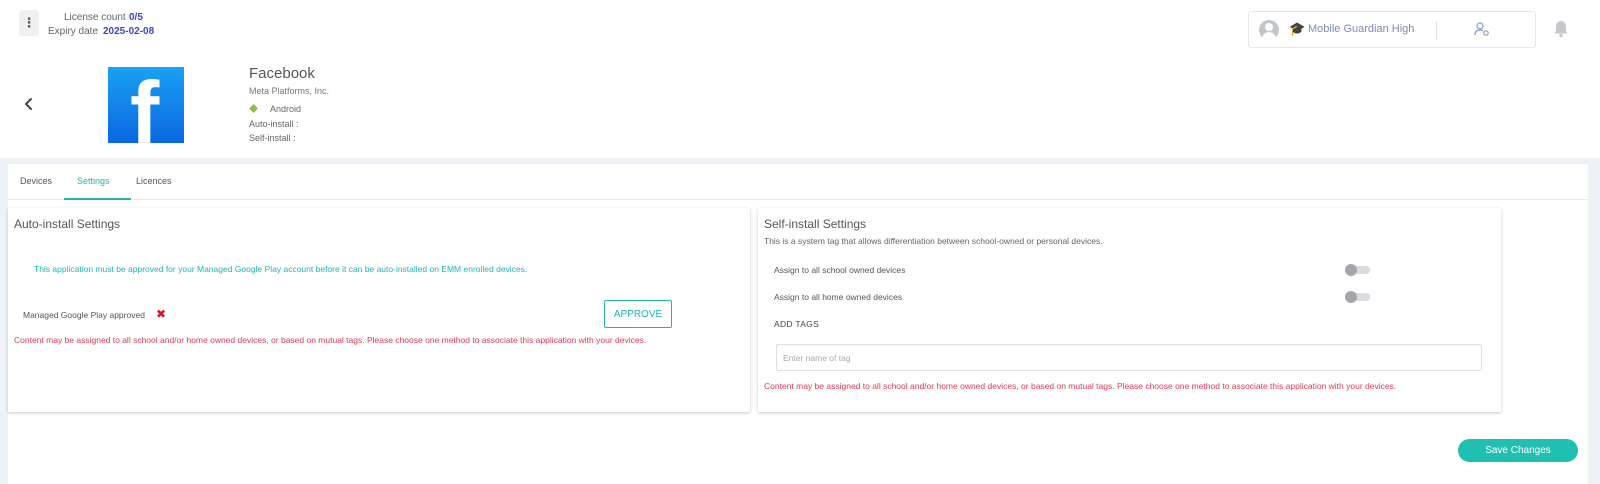 Image resolution: width=1600 pixels, height=484 pixels. What do you see at coordinates (161, 314) in the screenshot?
I see `not-approved-x-icon: ✖` at bounding box center [161, 314].